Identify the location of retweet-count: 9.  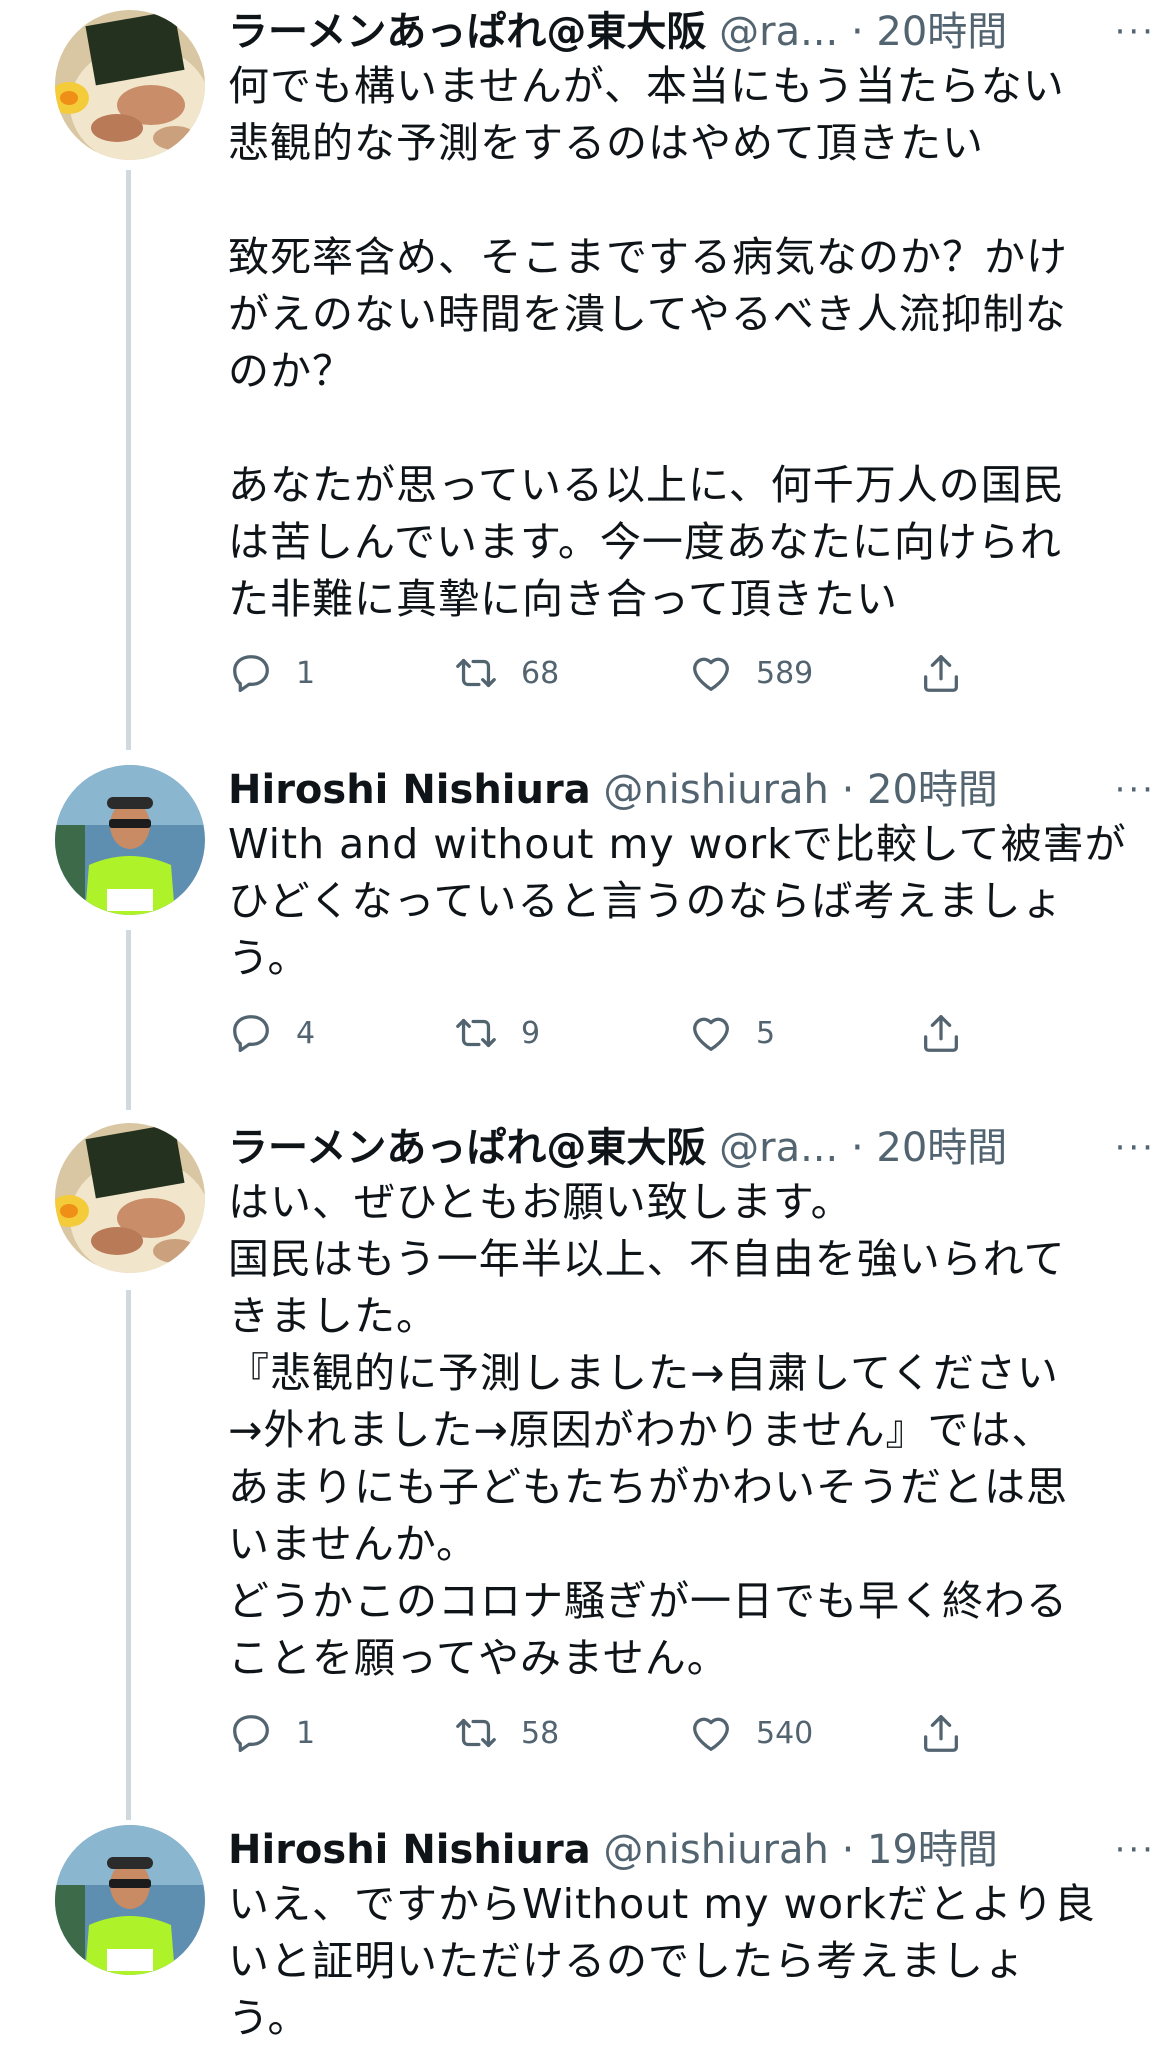
(531, 1033).